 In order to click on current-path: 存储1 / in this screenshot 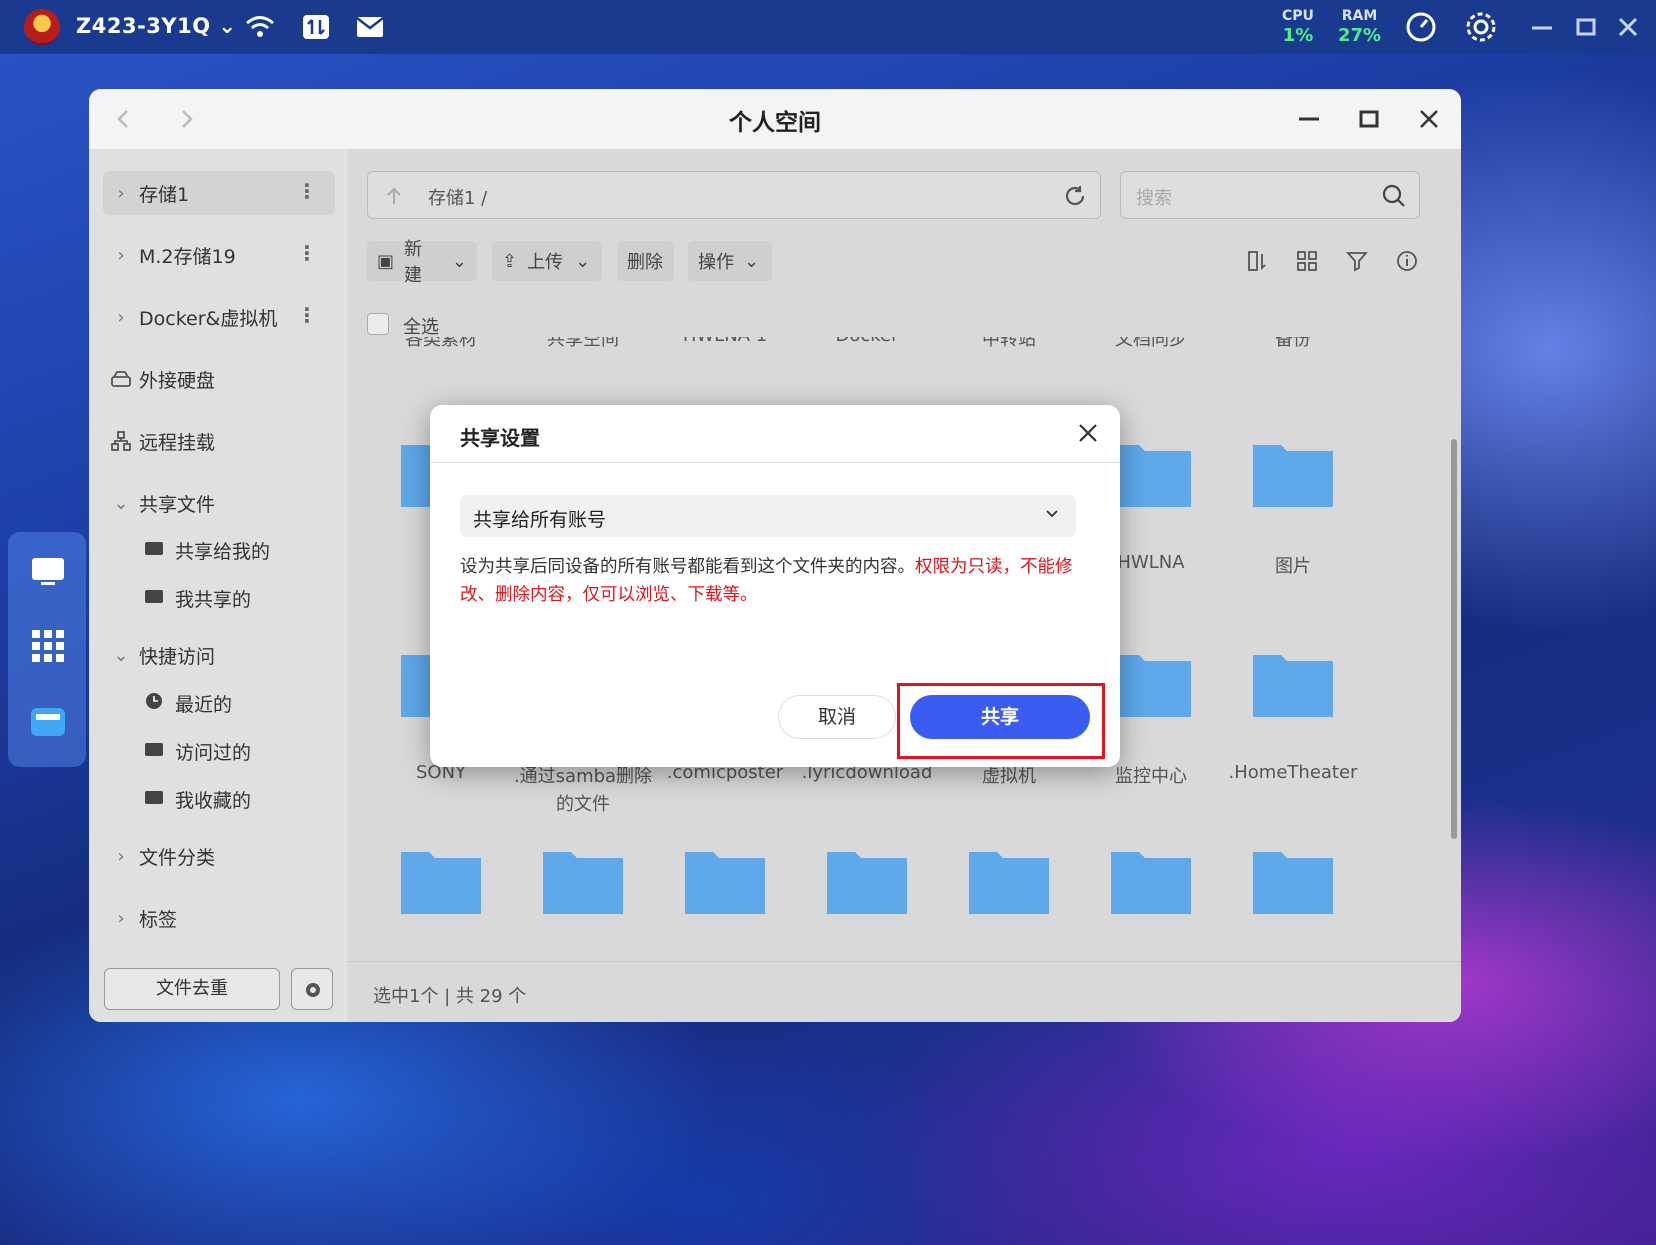, I will do `click(458, 198)`.